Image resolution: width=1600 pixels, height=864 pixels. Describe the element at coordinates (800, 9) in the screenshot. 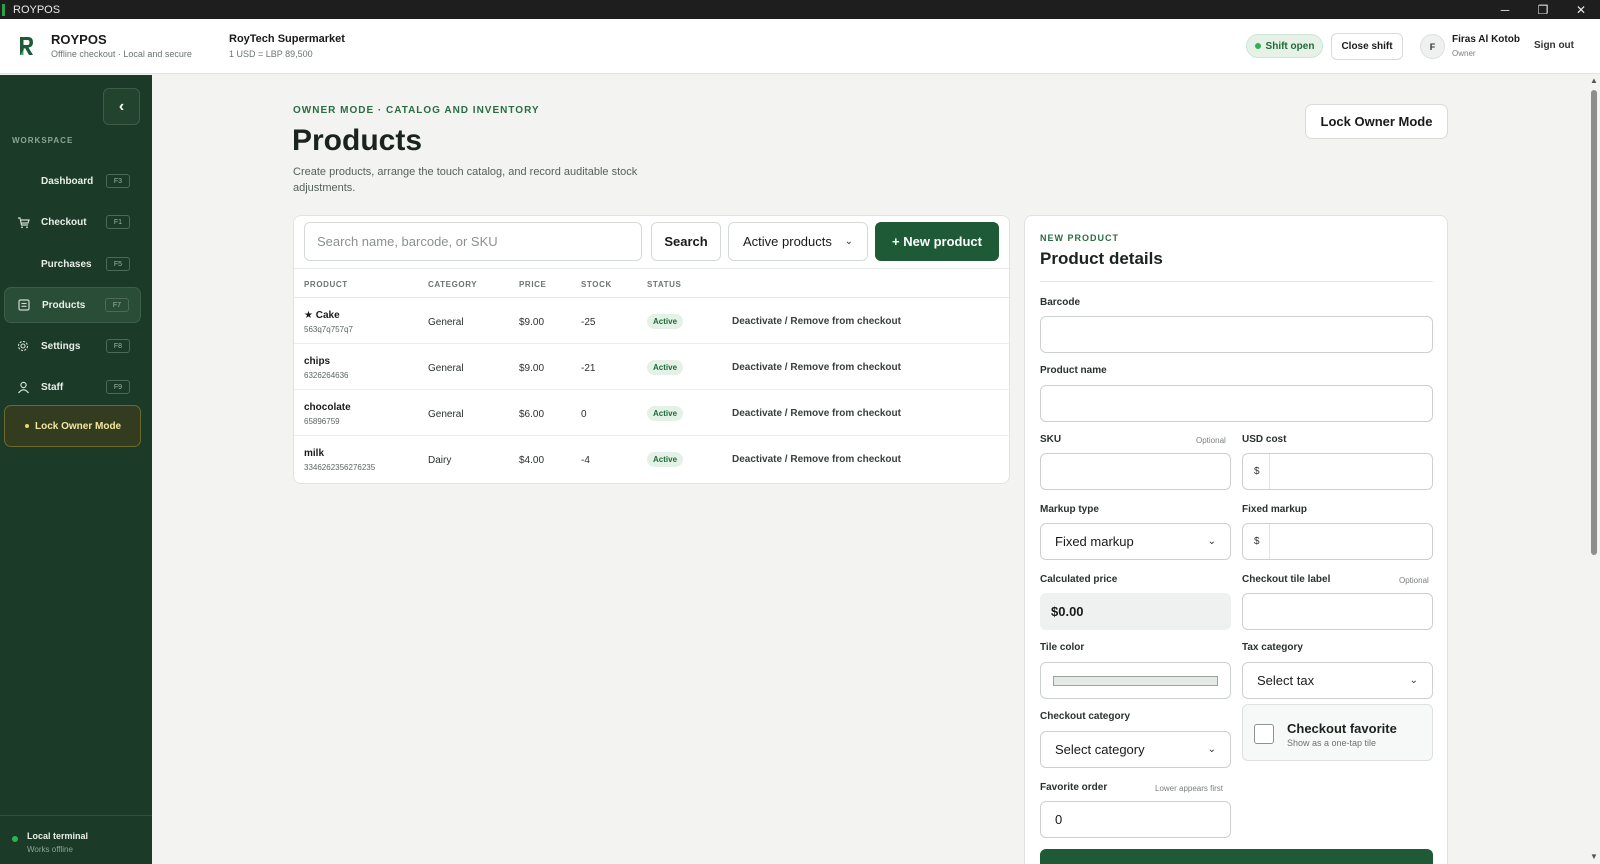

I see `os-title-bar: ROYPOS ─ ❐ ✕` at that location.